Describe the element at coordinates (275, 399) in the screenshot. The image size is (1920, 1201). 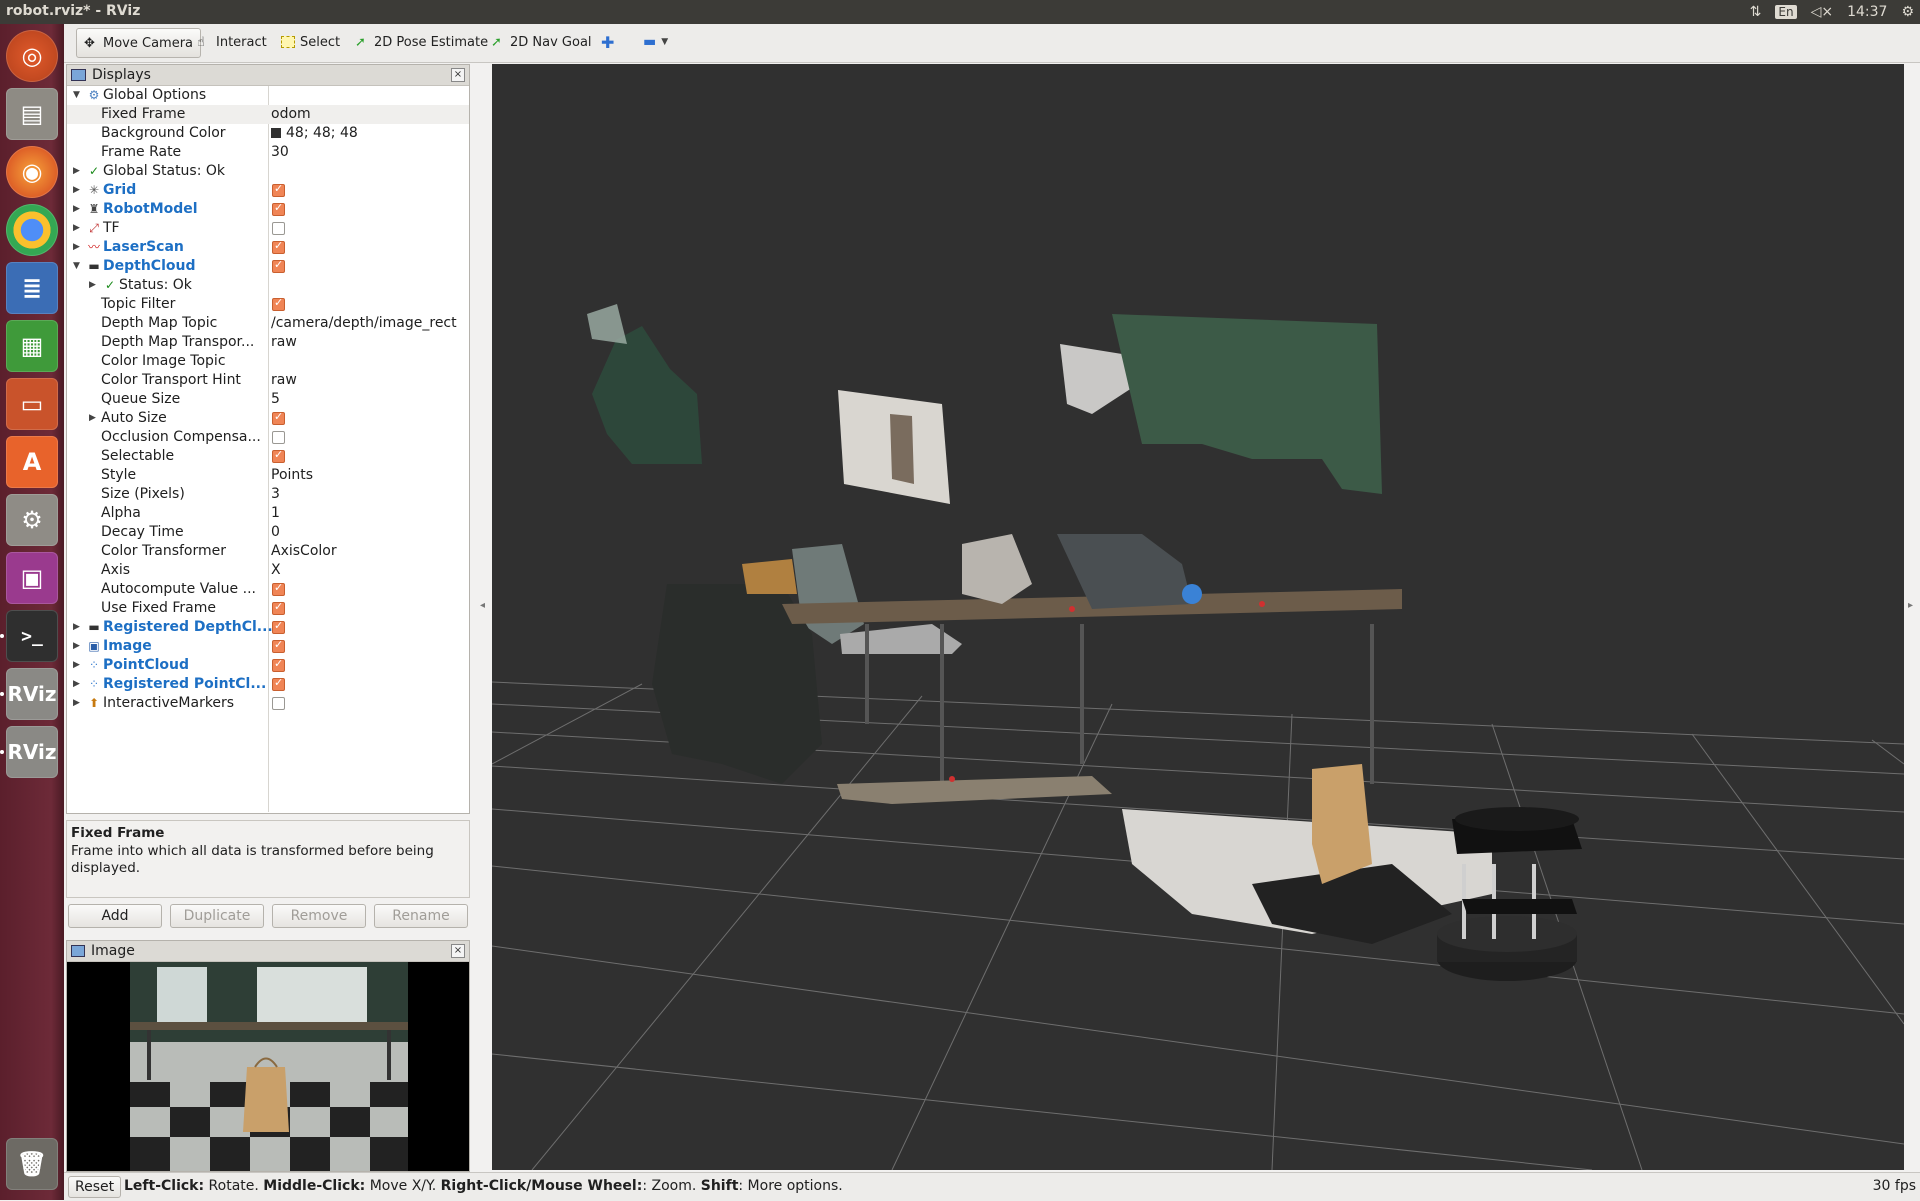
I see `property-value: 5` at that location.